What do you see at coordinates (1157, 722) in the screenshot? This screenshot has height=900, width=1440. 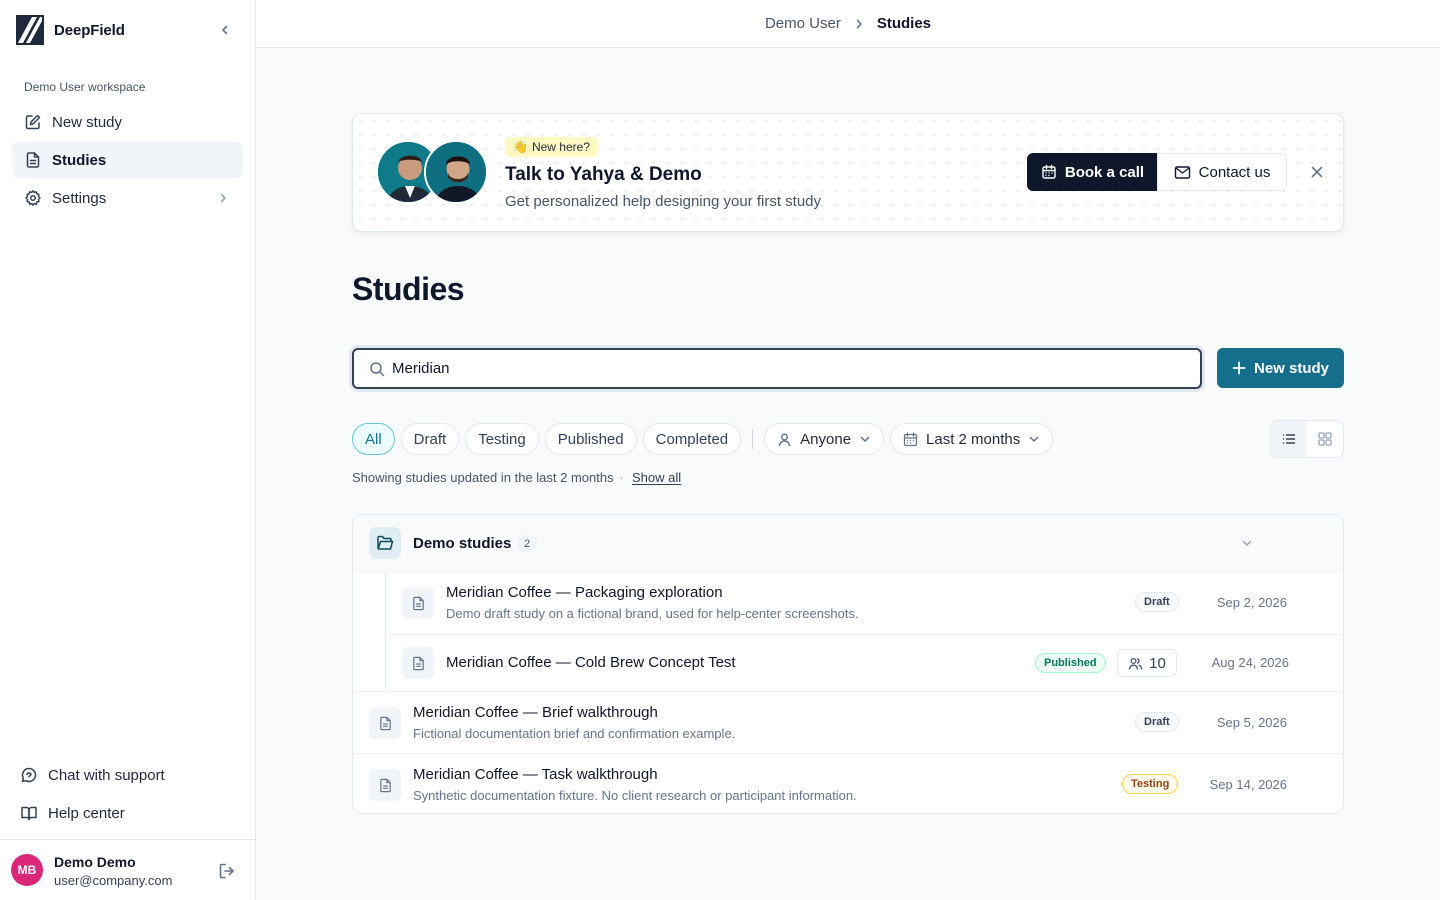 I see `status-badge: Draft` at bounding box center [1157, 722].